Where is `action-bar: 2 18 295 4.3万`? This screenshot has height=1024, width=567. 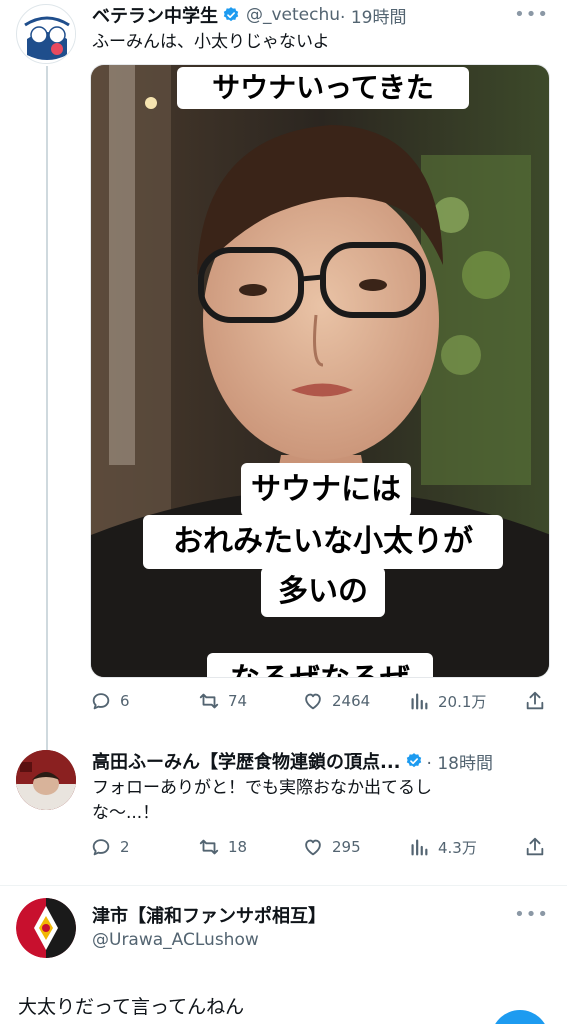
action-bar: 2 18 295 4.3万 is located at coordinates (320, 847).